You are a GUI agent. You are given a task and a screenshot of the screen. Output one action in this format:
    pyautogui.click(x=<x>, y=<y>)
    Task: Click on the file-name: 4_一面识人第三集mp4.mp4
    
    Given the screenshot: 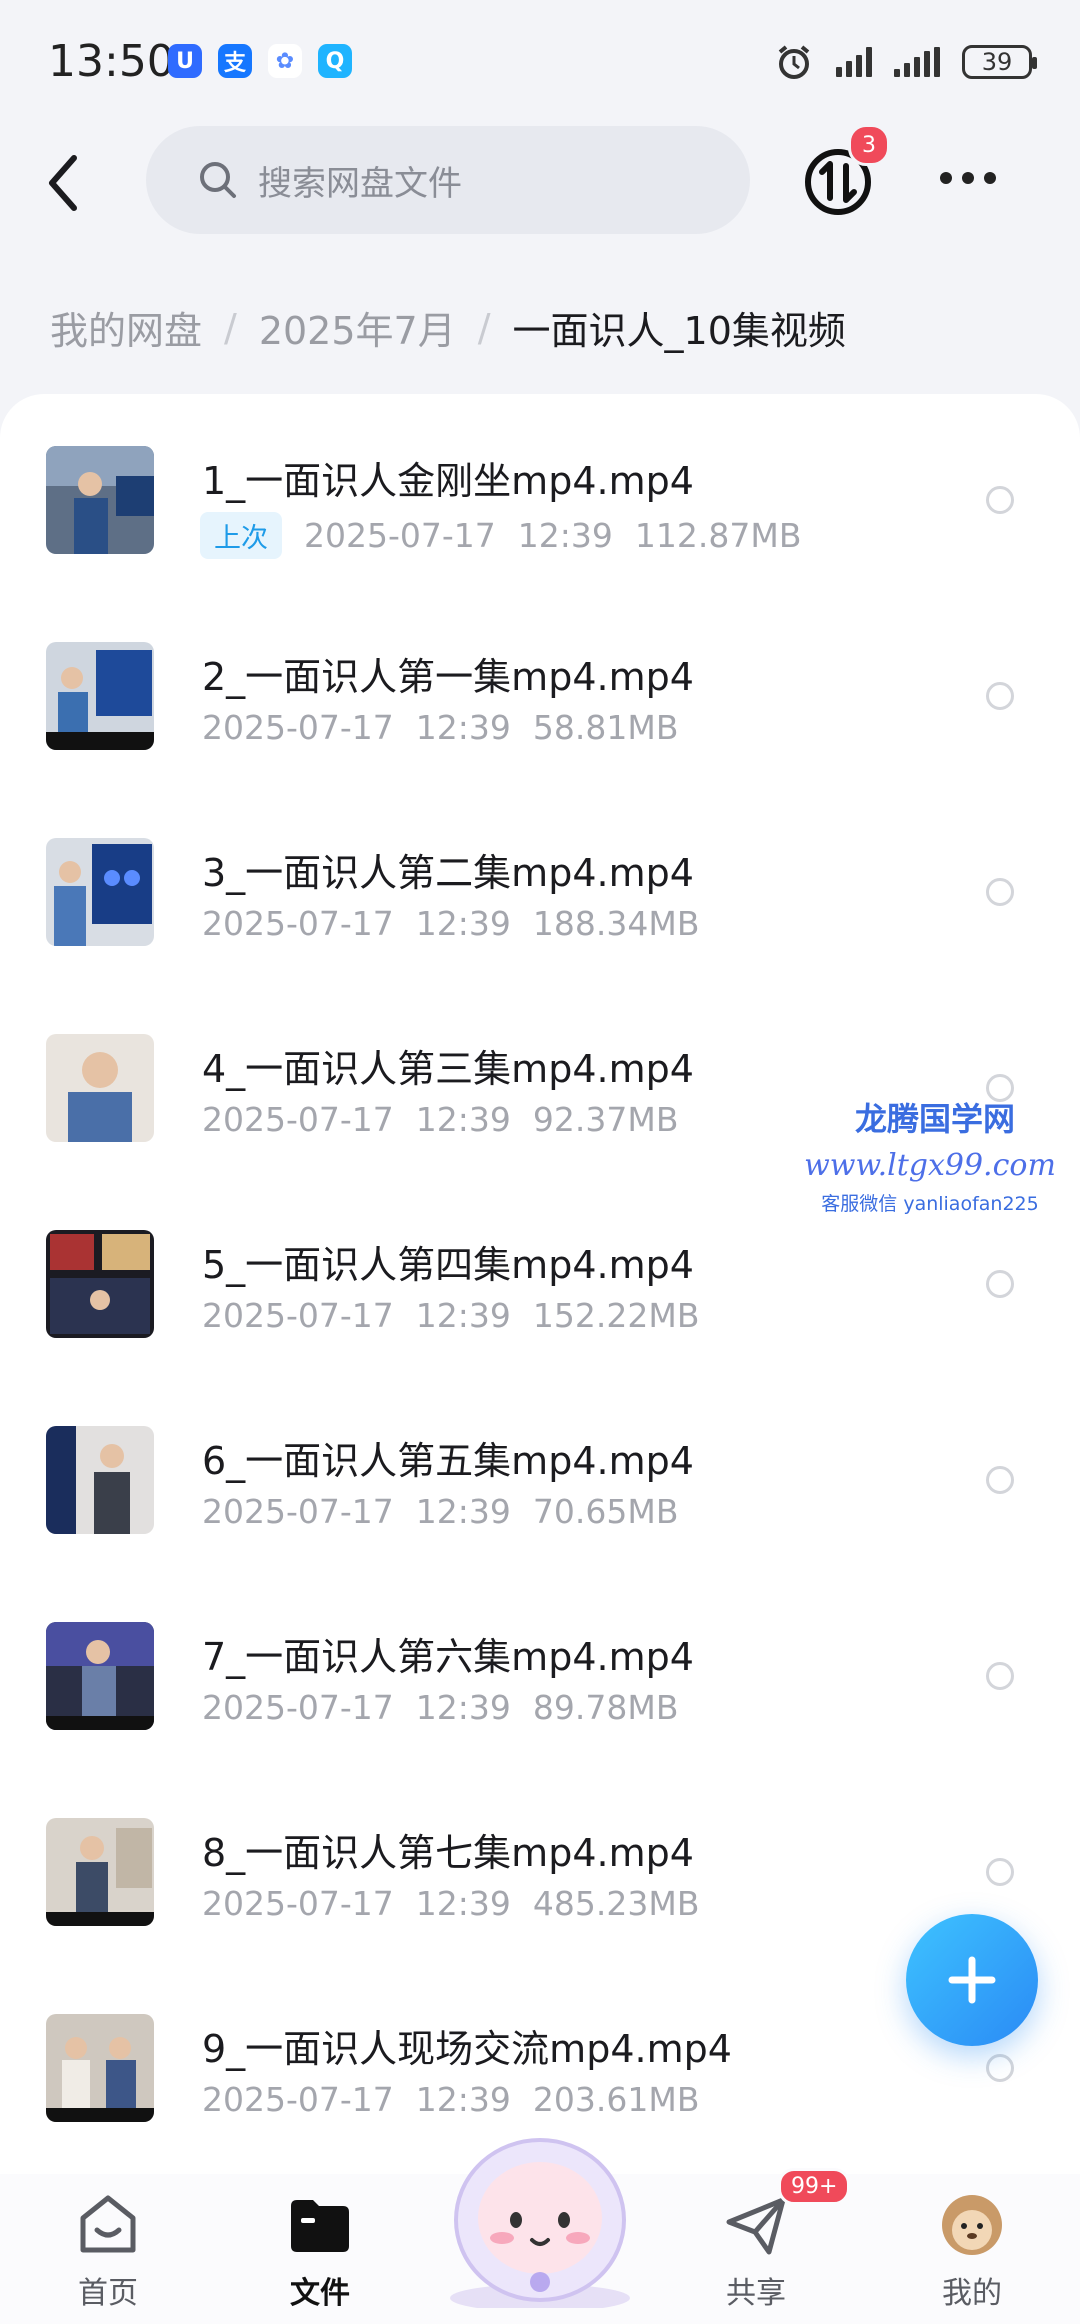 What is the action you would take?
    pyautogui.click(x=448, y=1069)
    